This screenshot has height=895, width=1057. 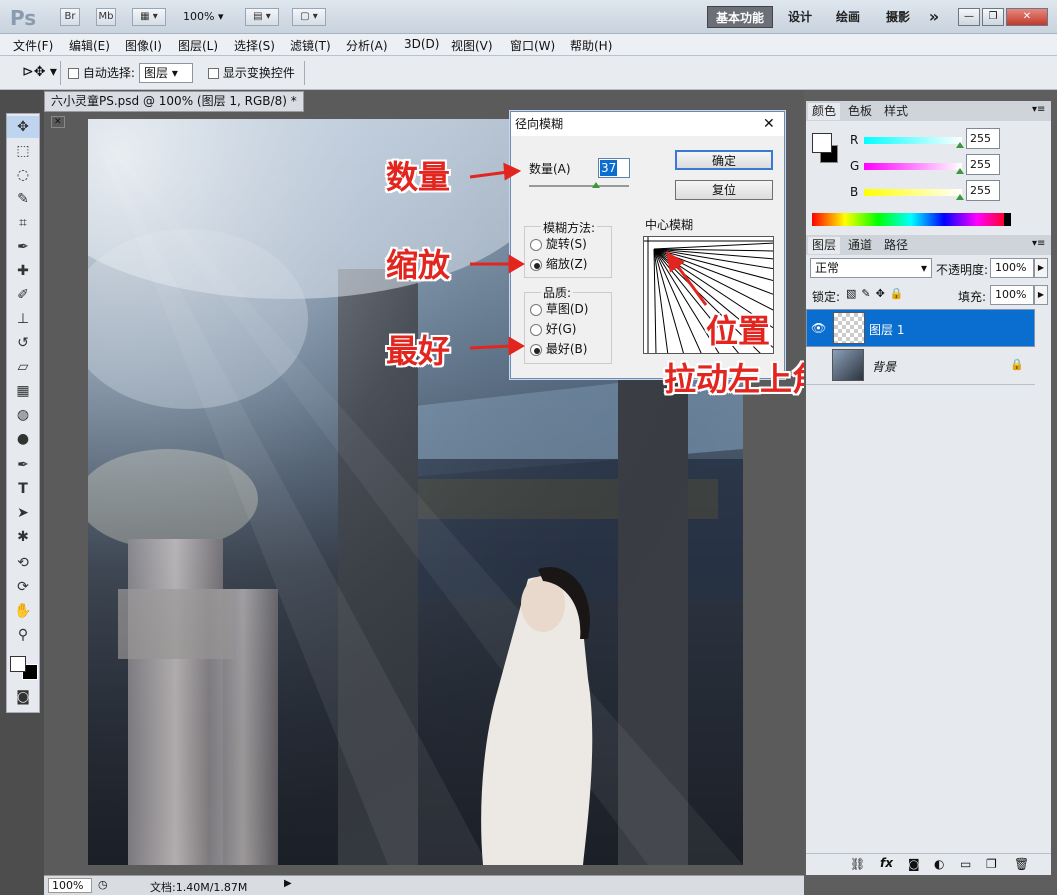 What do you see at coordinates (920, 366) in the screenshot?
I see `layer-row-background: 背景 🔒` at bounding box center [920, 366].